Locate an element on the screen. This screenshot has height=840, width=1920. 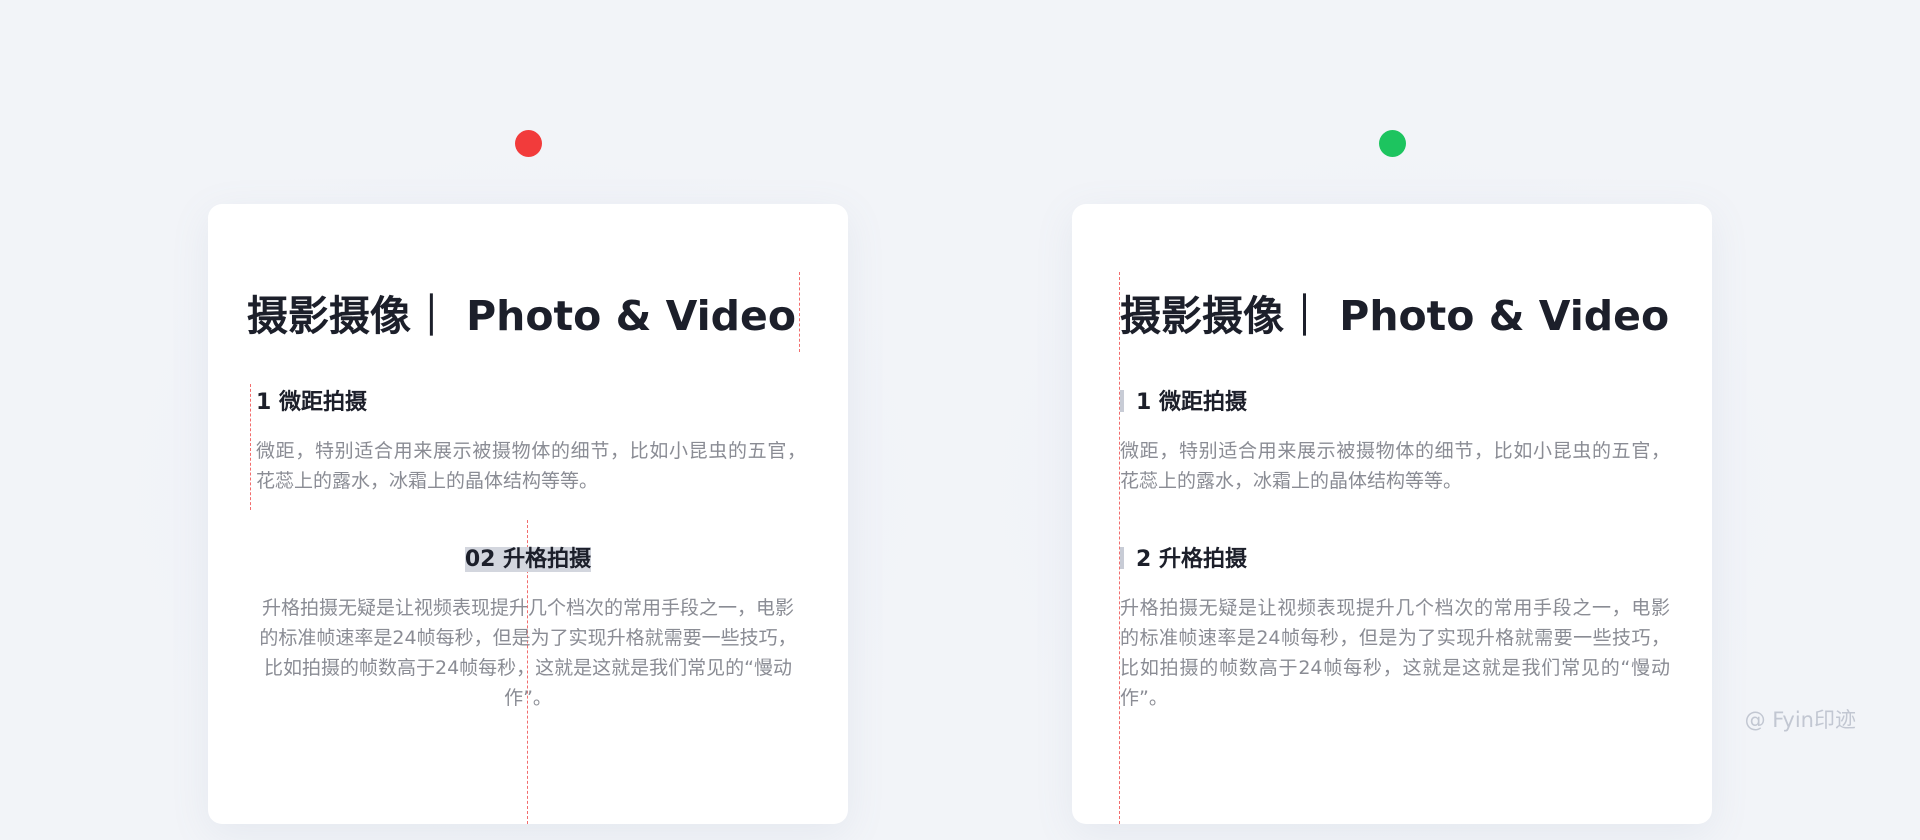
left-alignment-guide is located at coordinates (250, 447).